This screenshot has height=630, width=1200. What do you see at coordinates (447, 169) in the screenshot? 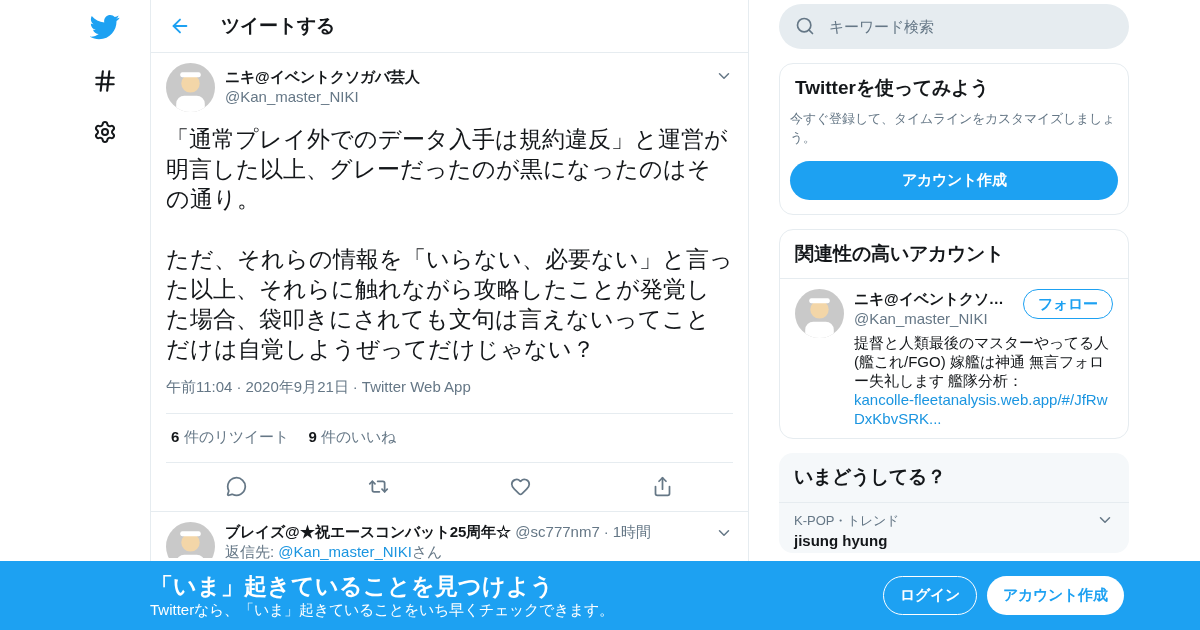
I see `tweet-text: 「通常プレイ外でのデータ入手は規約違反」と運営が明言した以上、グレーだったのが黒になったのはその通り。` at bounding box center [447, 169].